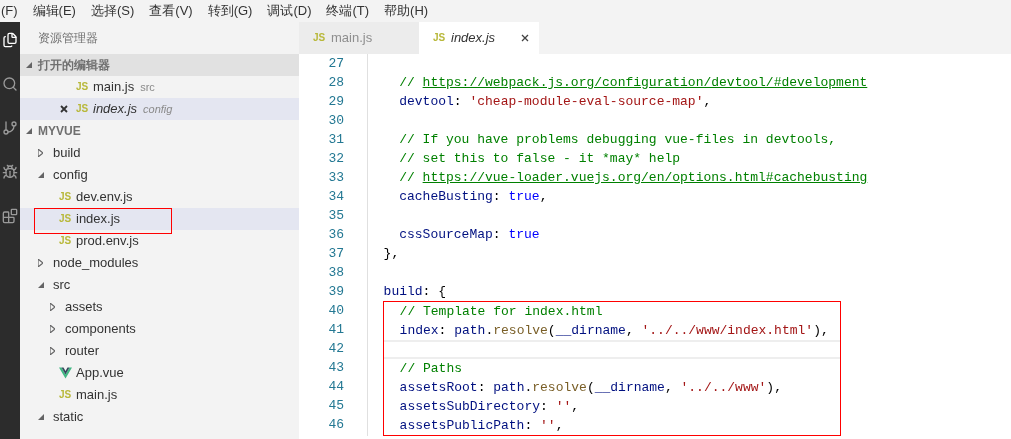 This screenshot has height=439, width=1011. Describe the element at coordinates (159, 395) in the screenshot. I see `file-row: JS main.js` at that location.